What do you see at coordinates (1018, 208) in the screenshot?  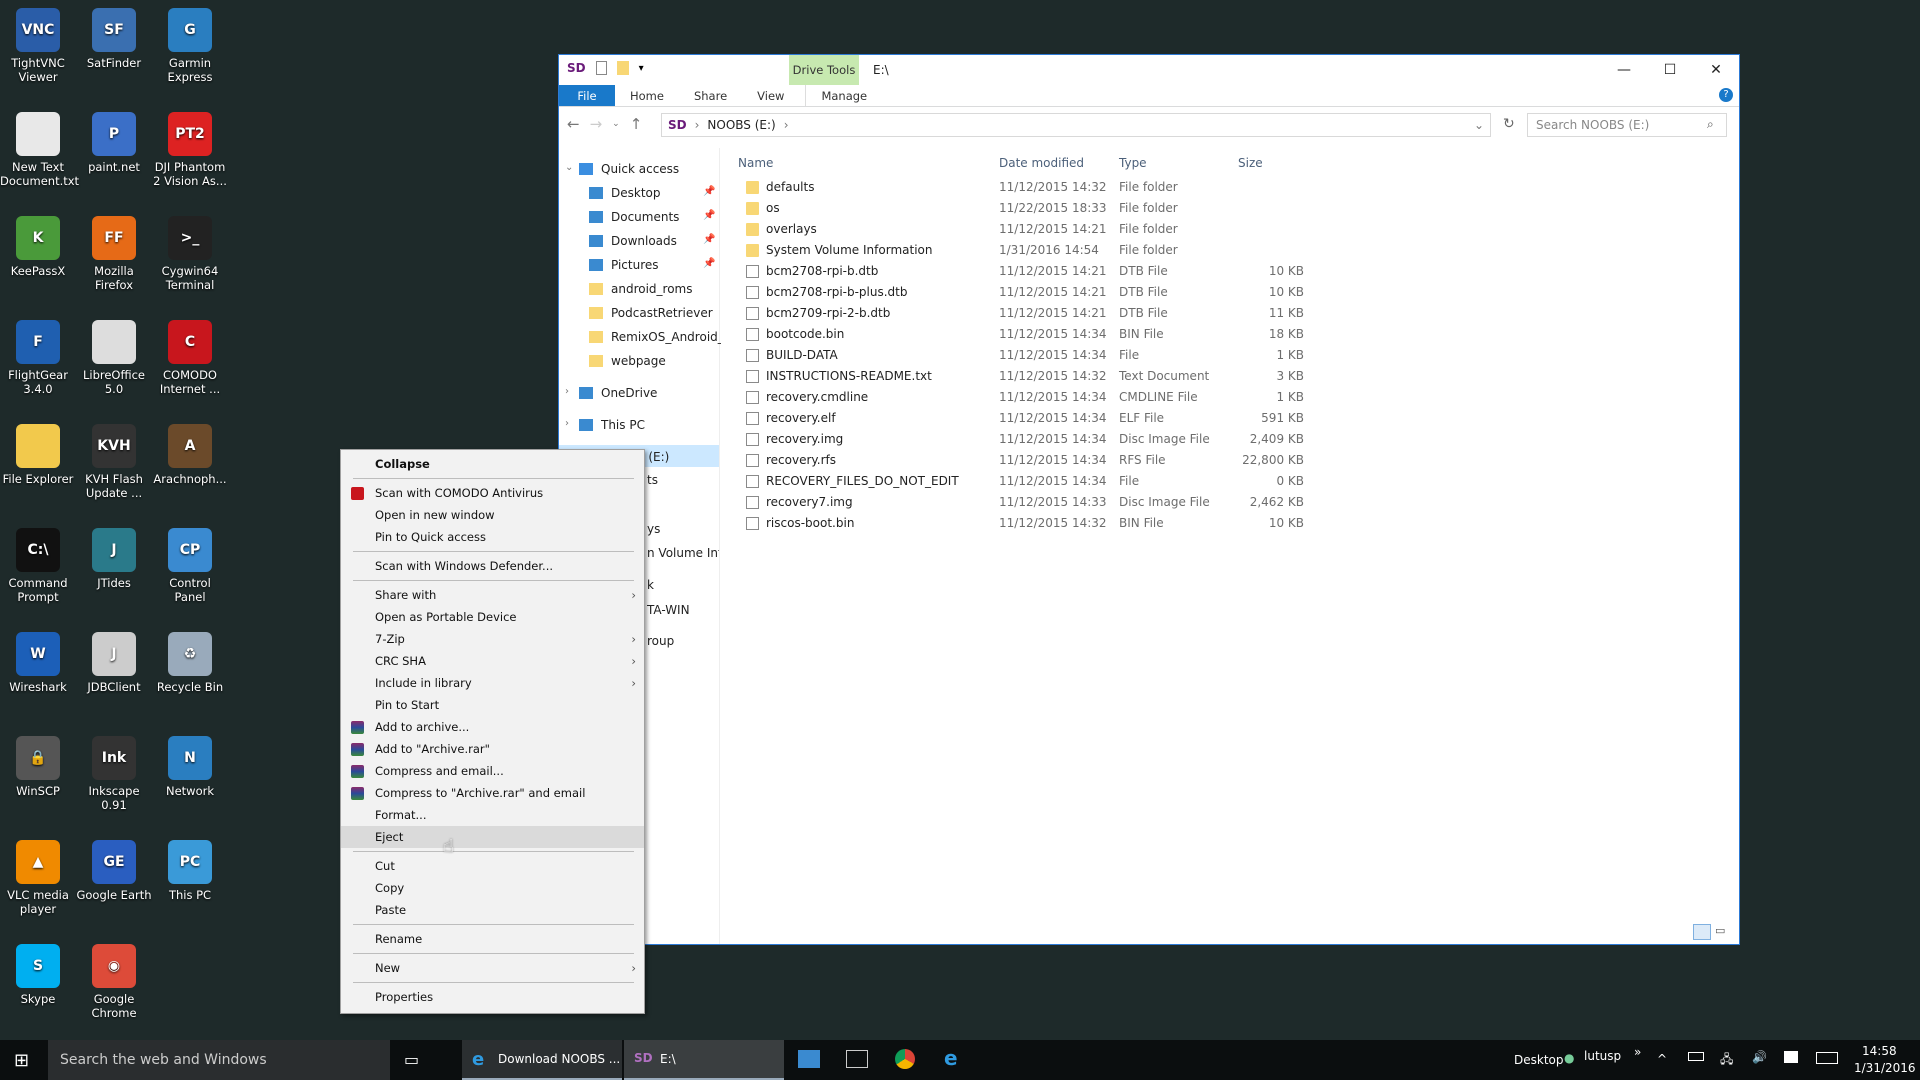 I see `file-row: os 11/22/2015 18:33 File folder` at bounding box center [1018, 208].